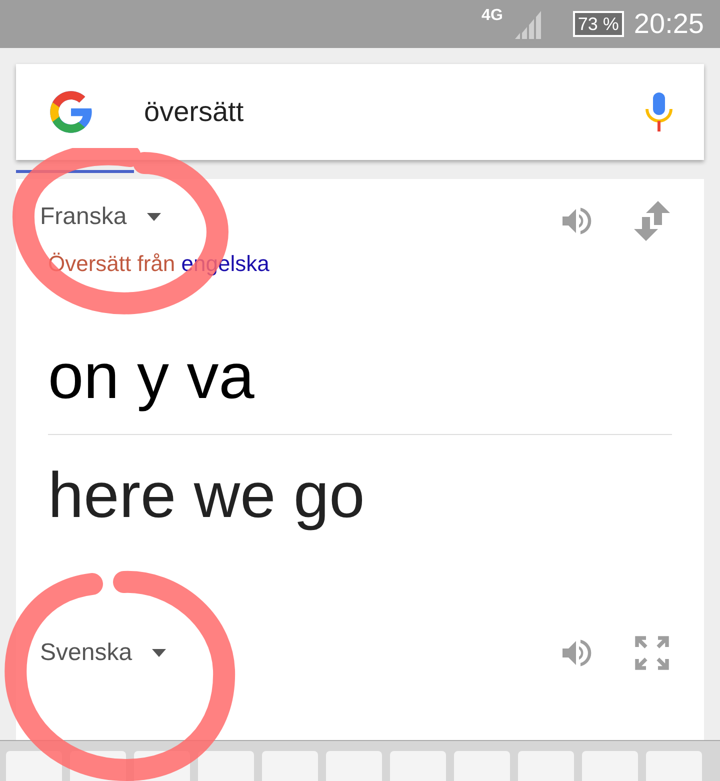  What do you see at coordinates (652, 653) in the screenshot?
I see `fullscreen-icon` at bounding box center [652, 653].